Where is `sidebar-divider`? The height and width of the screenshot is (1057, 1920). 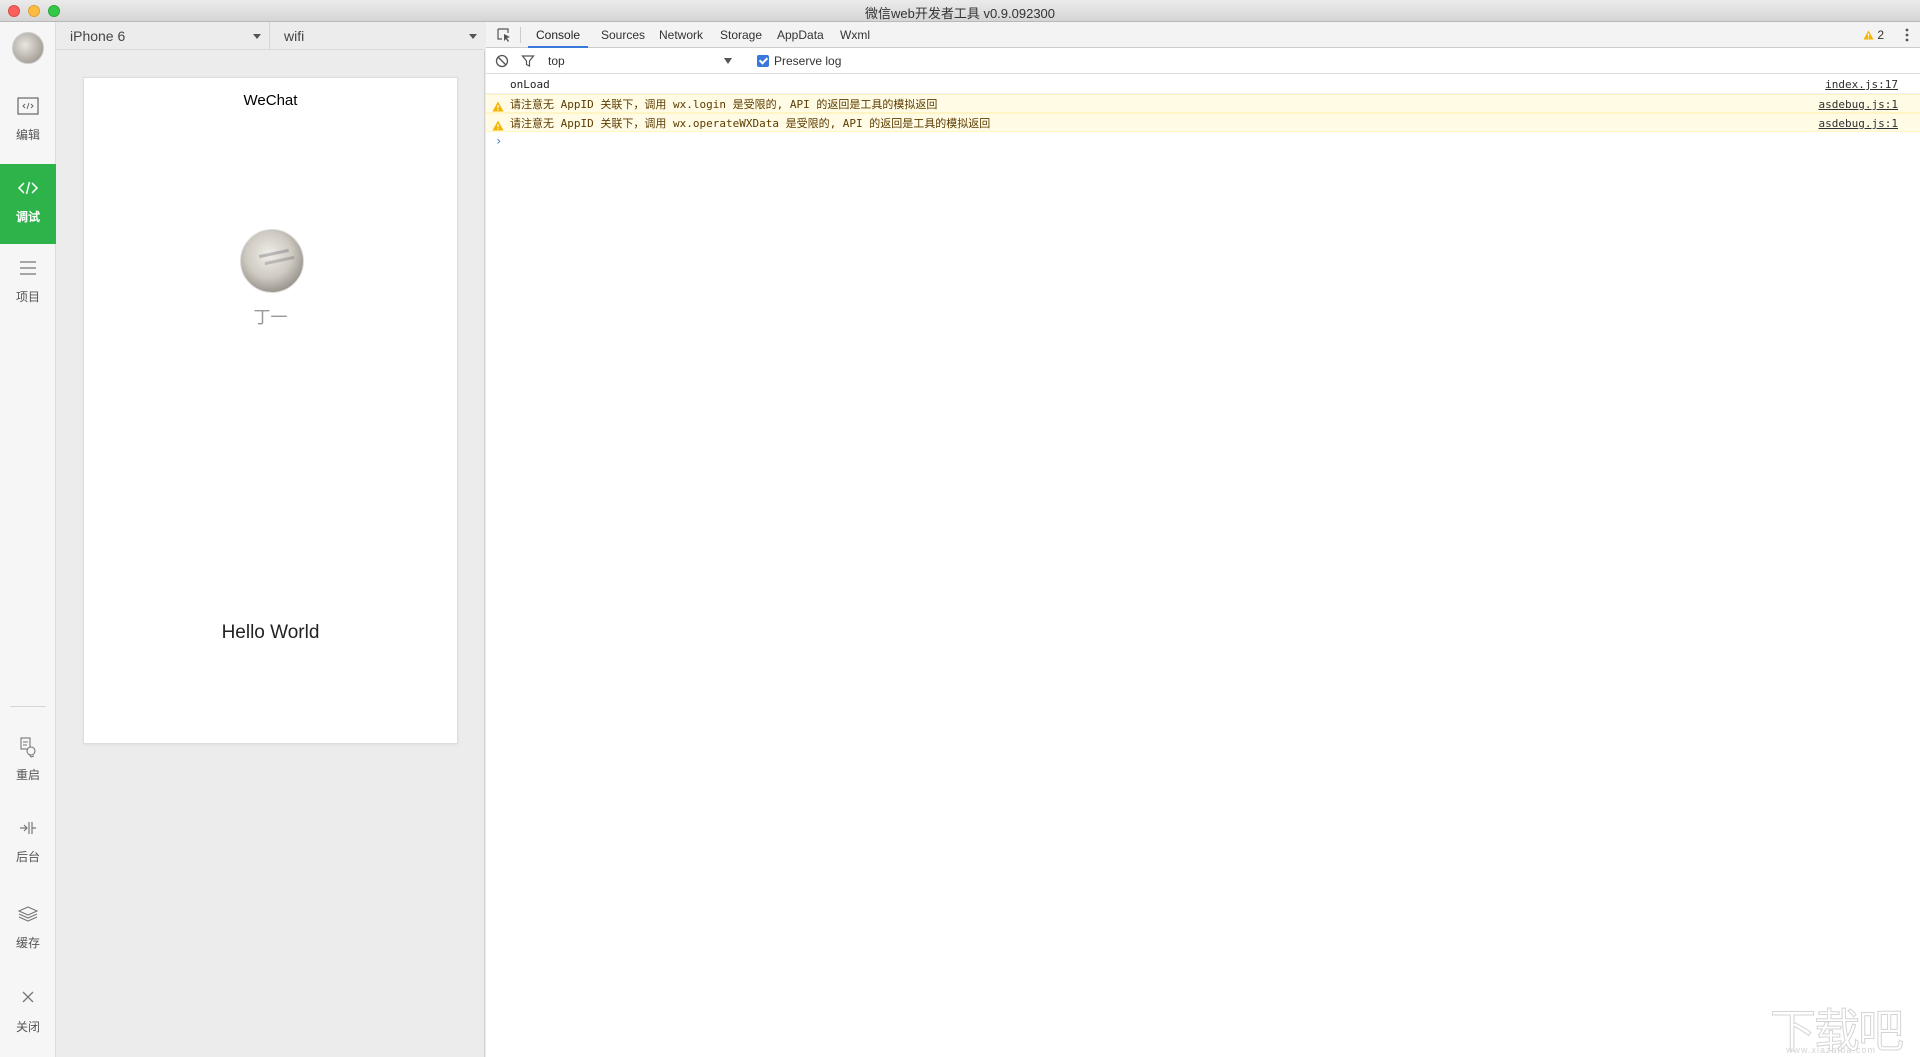
sidebar-divider is located at coordinates (28, 706).